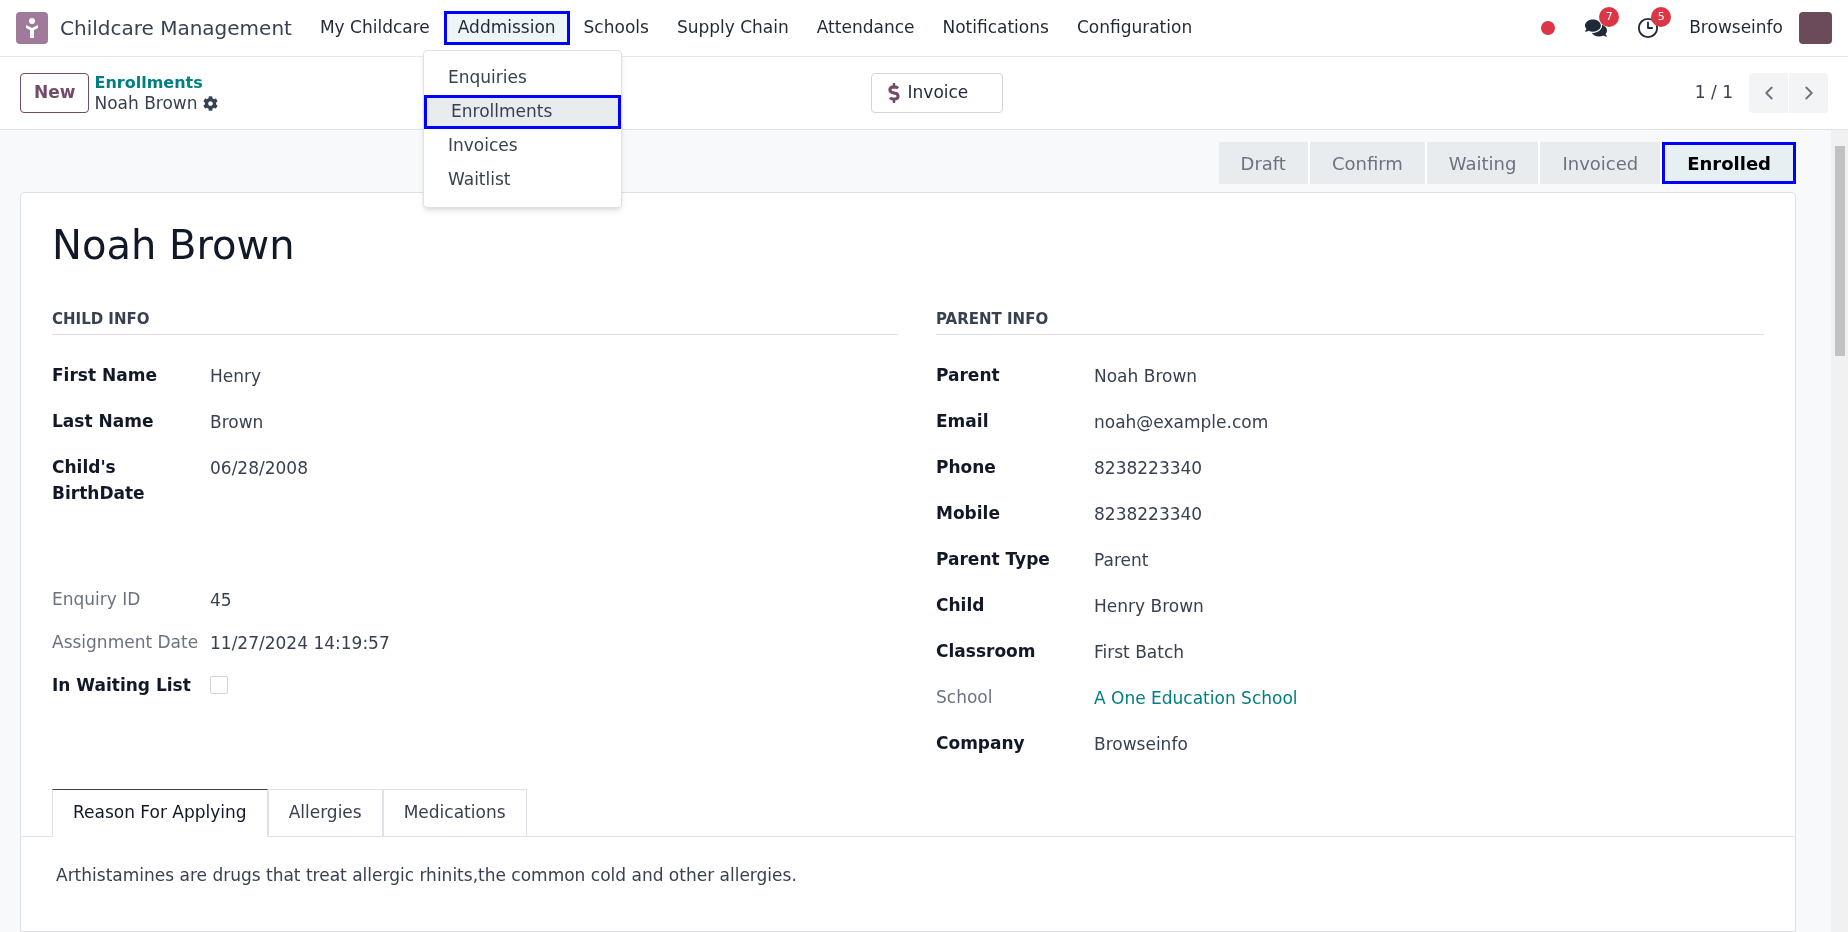 The height and width of the screenshot is (932, 1848). I want to click on status-stage: Enrolled, so click(1729, 163).